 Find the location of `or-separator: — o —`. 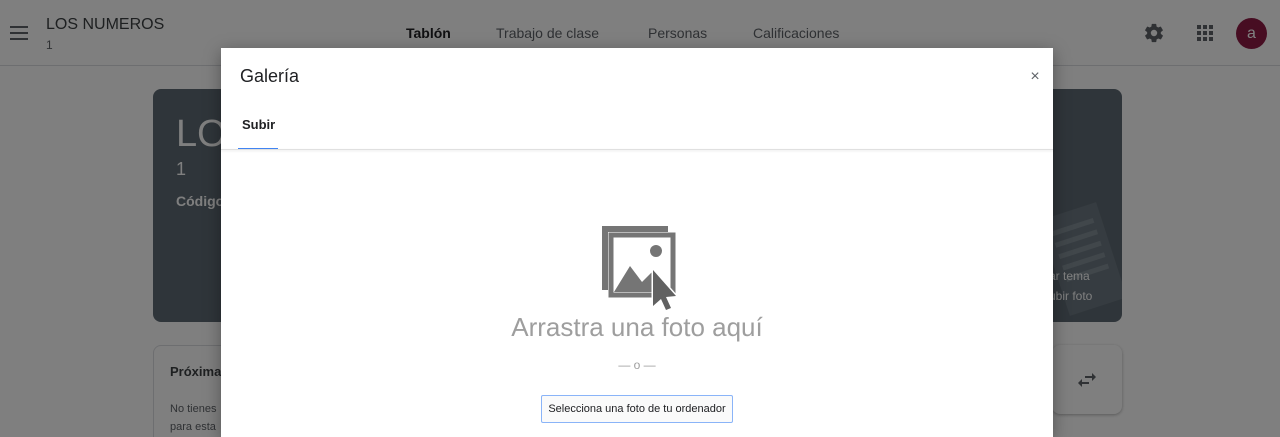

or-separator: — o — is located at coordinates (637, 365).